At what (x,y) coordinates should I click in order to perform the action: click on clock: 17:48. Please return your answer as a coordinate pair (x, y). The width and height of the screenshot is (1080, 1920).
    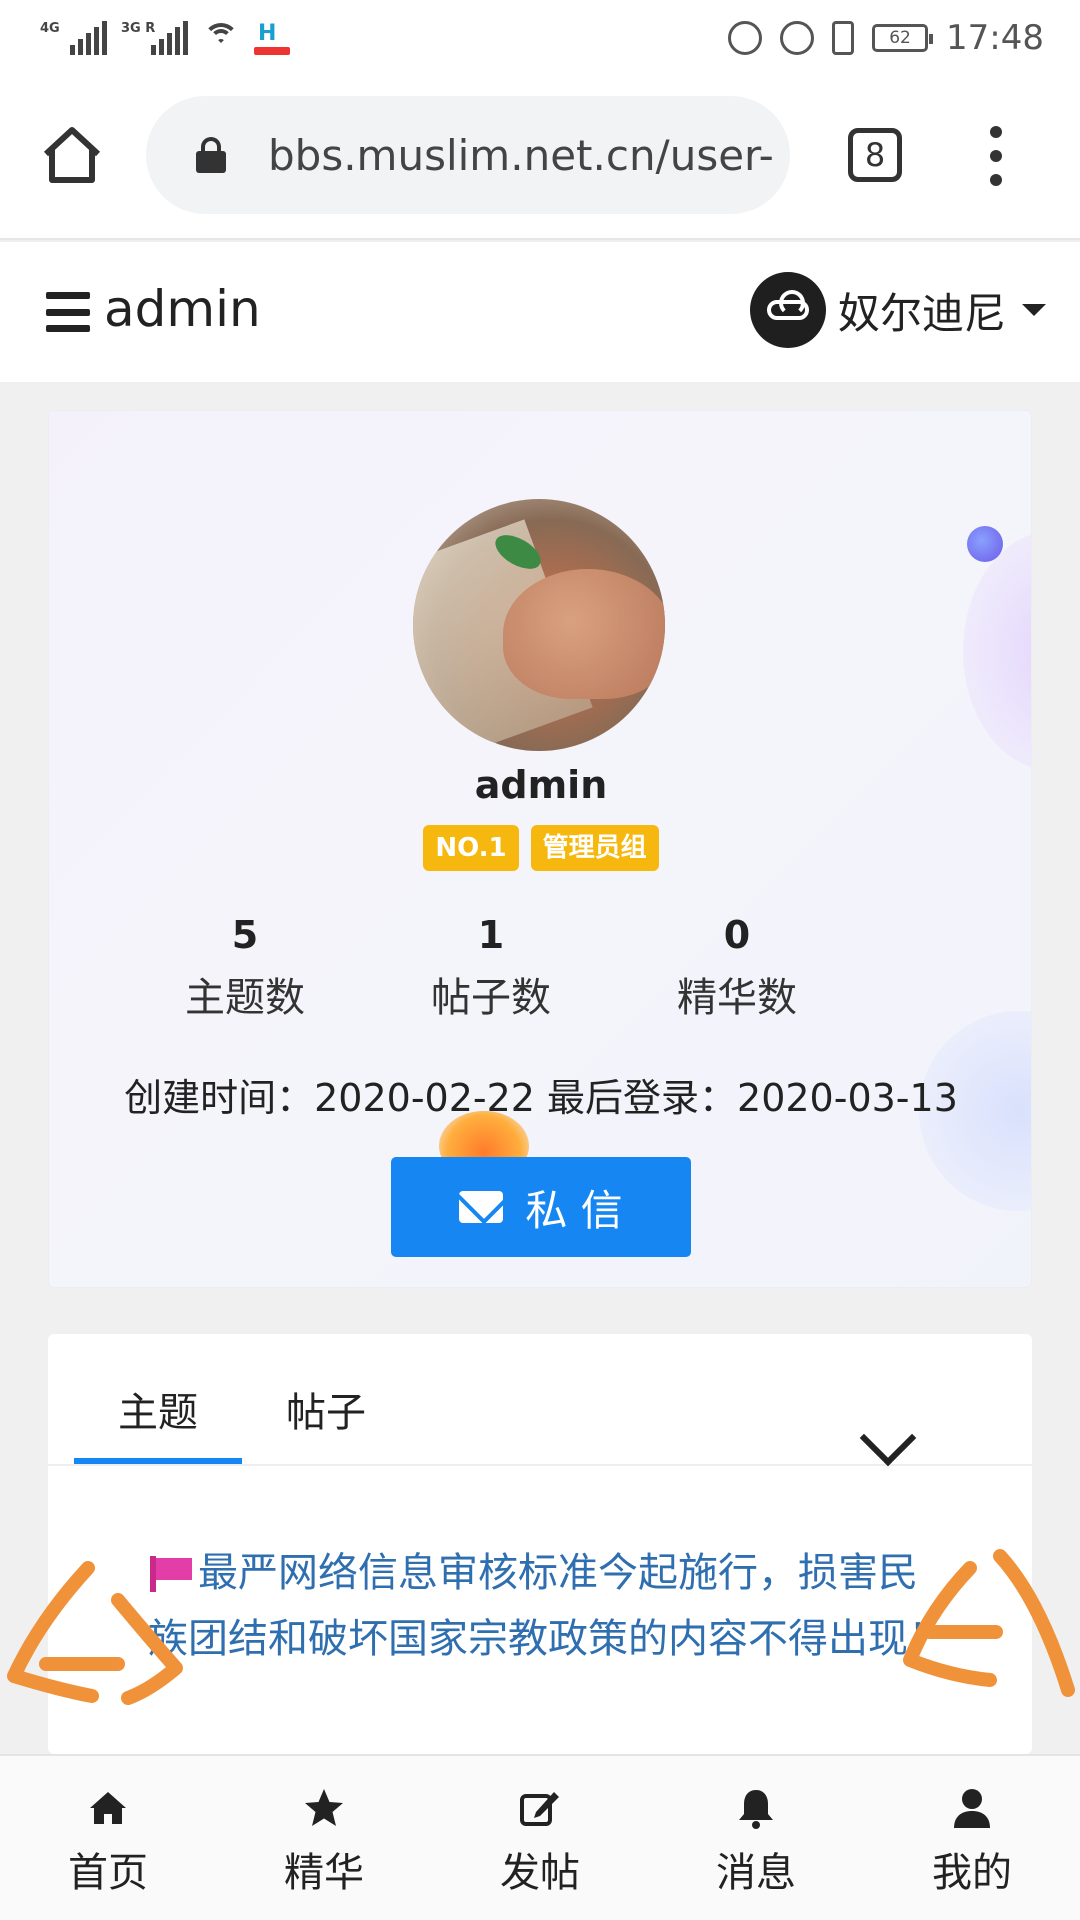
    Looking at the image, I should click on (995, 38).